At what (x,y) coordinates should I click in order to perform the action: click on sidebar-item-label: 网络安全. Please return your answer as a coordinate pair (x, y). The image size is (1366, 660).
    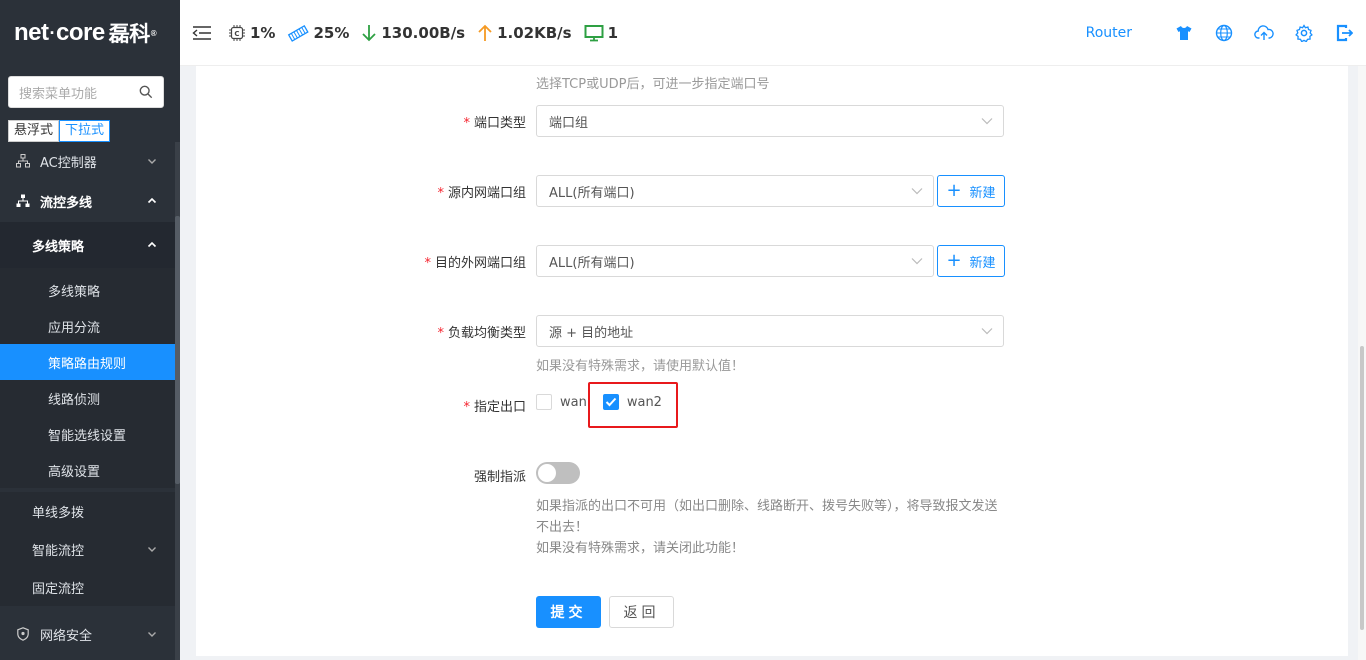
    Looking at the image, I should click on (66, 636).